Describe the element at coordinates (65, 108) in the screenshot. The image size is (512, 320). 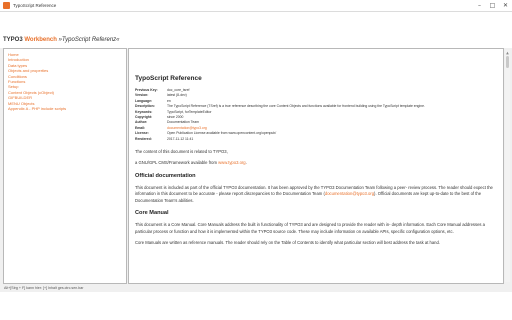
I see `sidebar-item-appendix-a: Appendix A - PHP include scripts` at that location.